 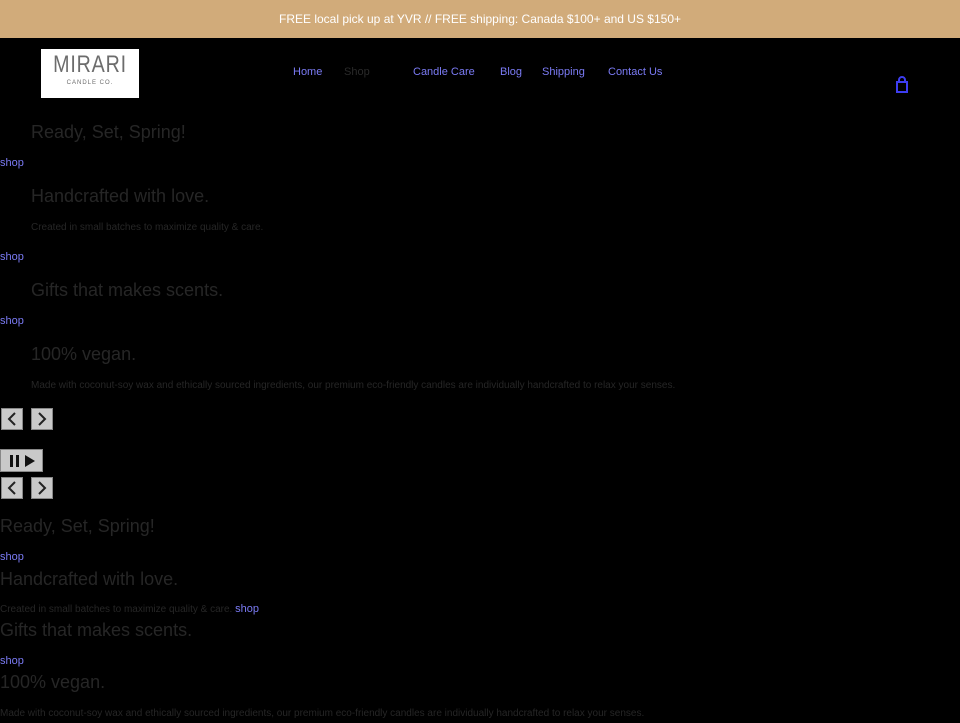 I want to click on nav-shop: Shop, so click(x=357, y=72).